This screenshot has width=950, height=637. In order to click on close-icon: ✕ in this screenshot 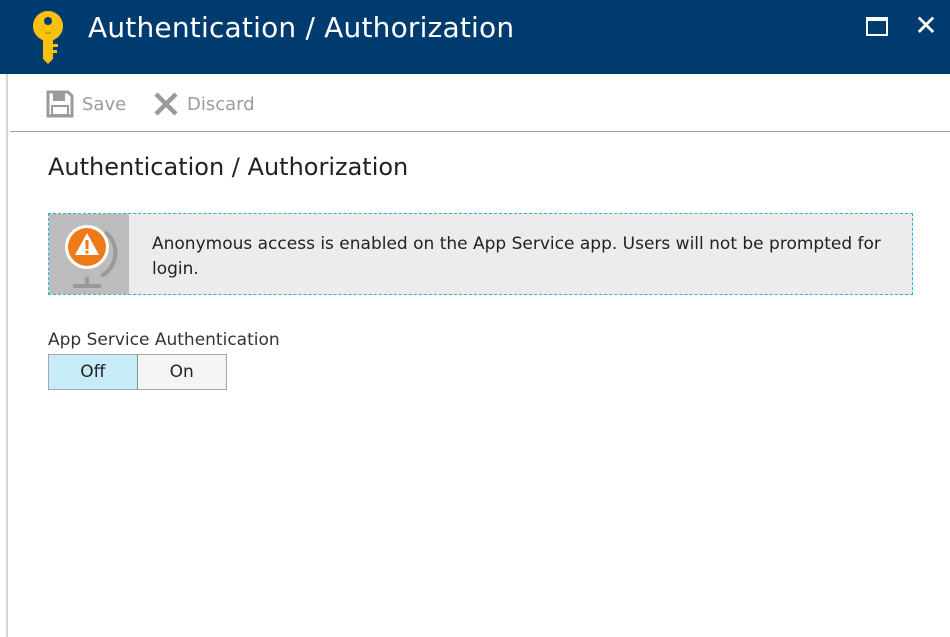, I will do `click(926, 25)`.